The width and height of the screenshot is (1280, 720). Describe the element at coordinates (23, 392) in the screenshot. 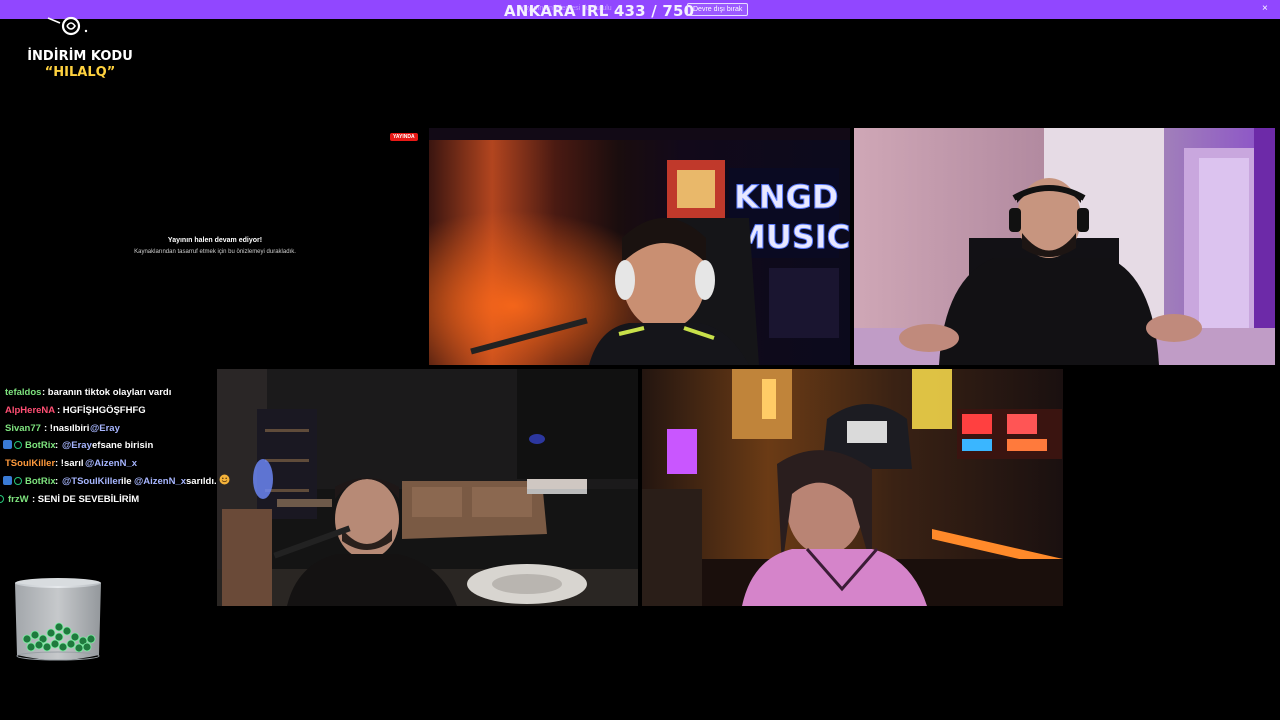

I see `chat-username: tefaldos` at that location.